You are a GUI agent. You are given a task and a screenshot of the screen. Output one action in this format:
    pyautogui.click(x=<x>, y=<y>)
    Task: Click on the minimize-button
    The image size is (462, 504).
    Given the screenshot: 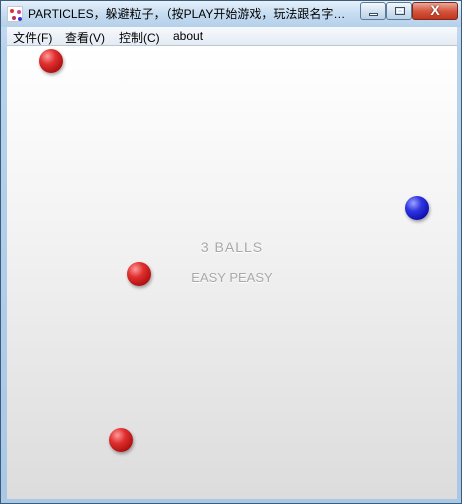 What is the action you would take?
    pyautogui.click(x=373, y=11)
    